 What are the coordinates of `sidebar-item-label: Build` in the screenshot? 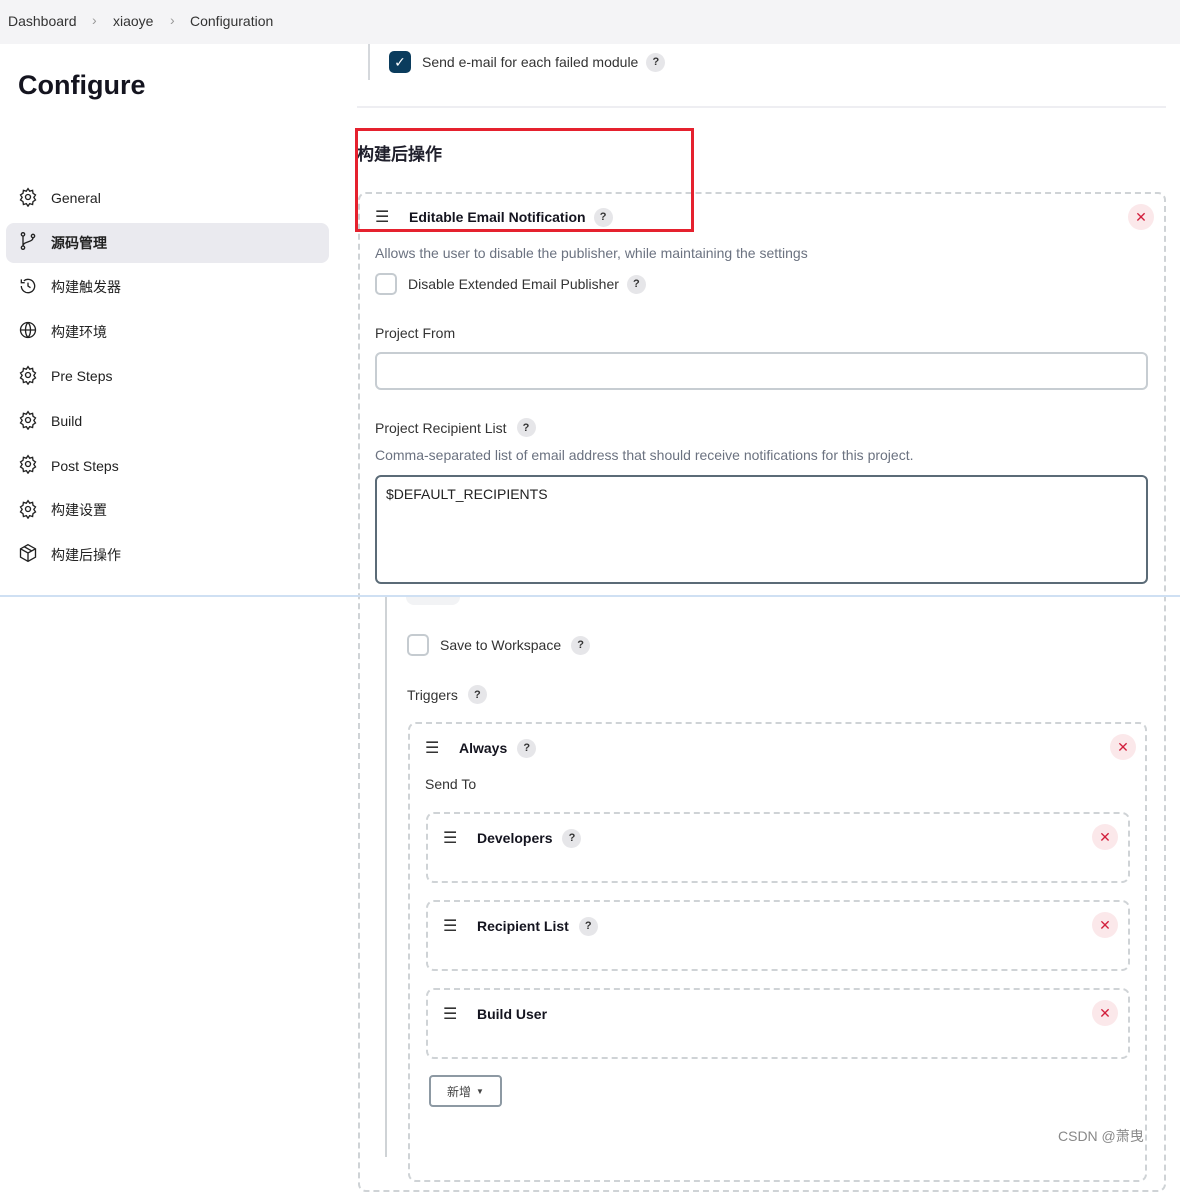 It's located at (67, 421).